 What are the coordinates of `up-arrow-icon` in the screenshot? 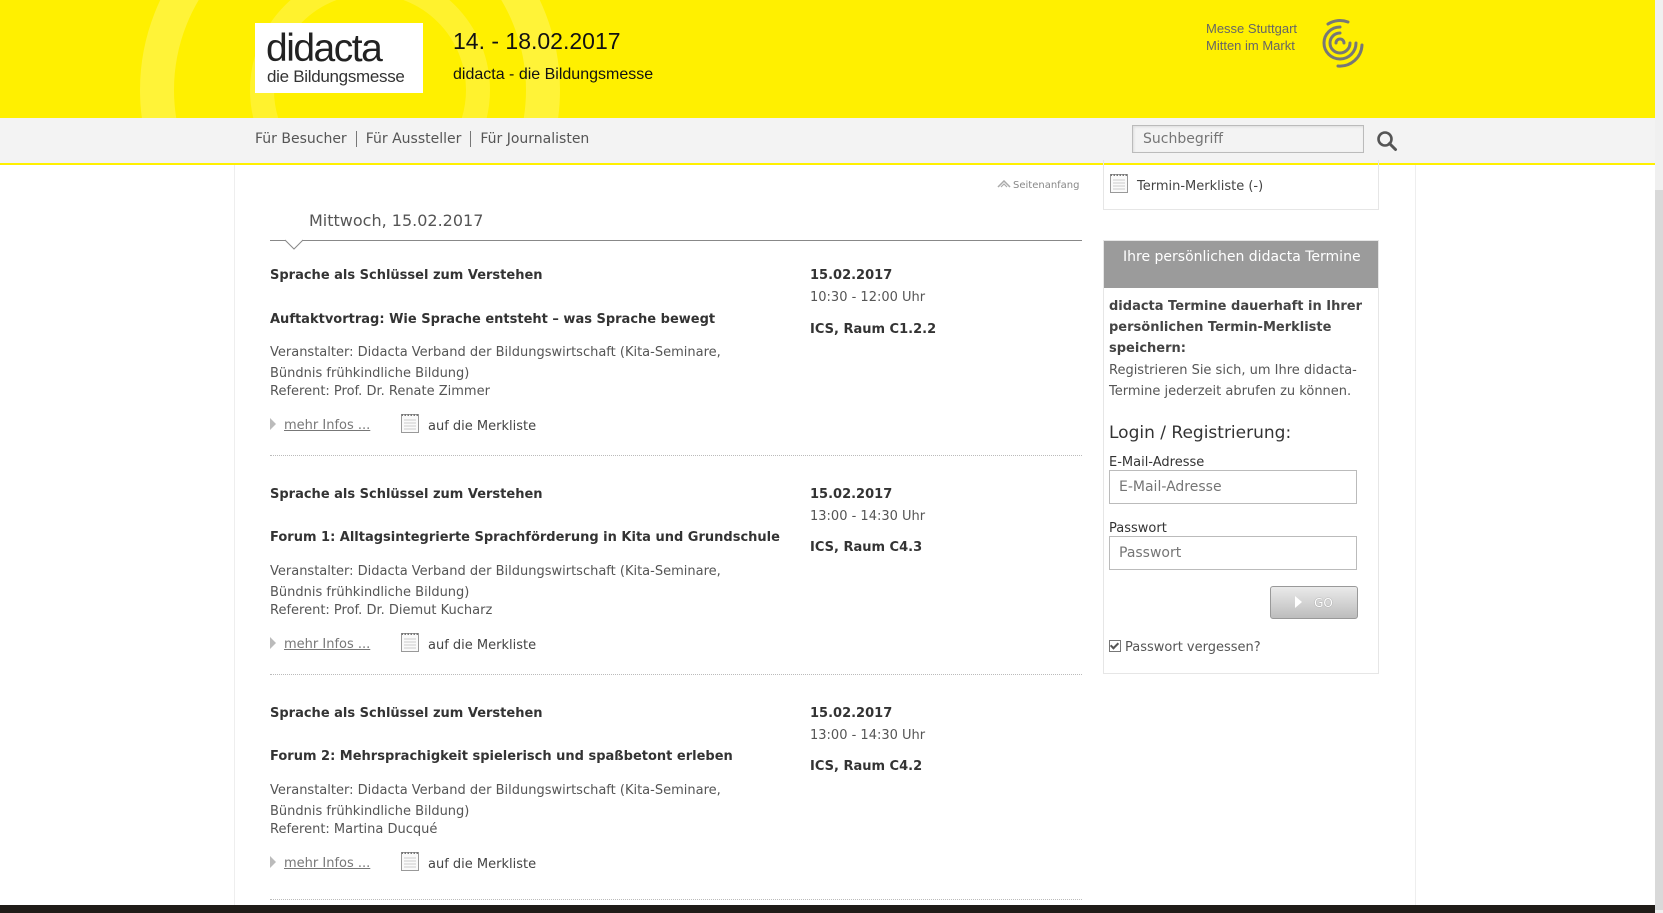 It's located at (1004, 183).